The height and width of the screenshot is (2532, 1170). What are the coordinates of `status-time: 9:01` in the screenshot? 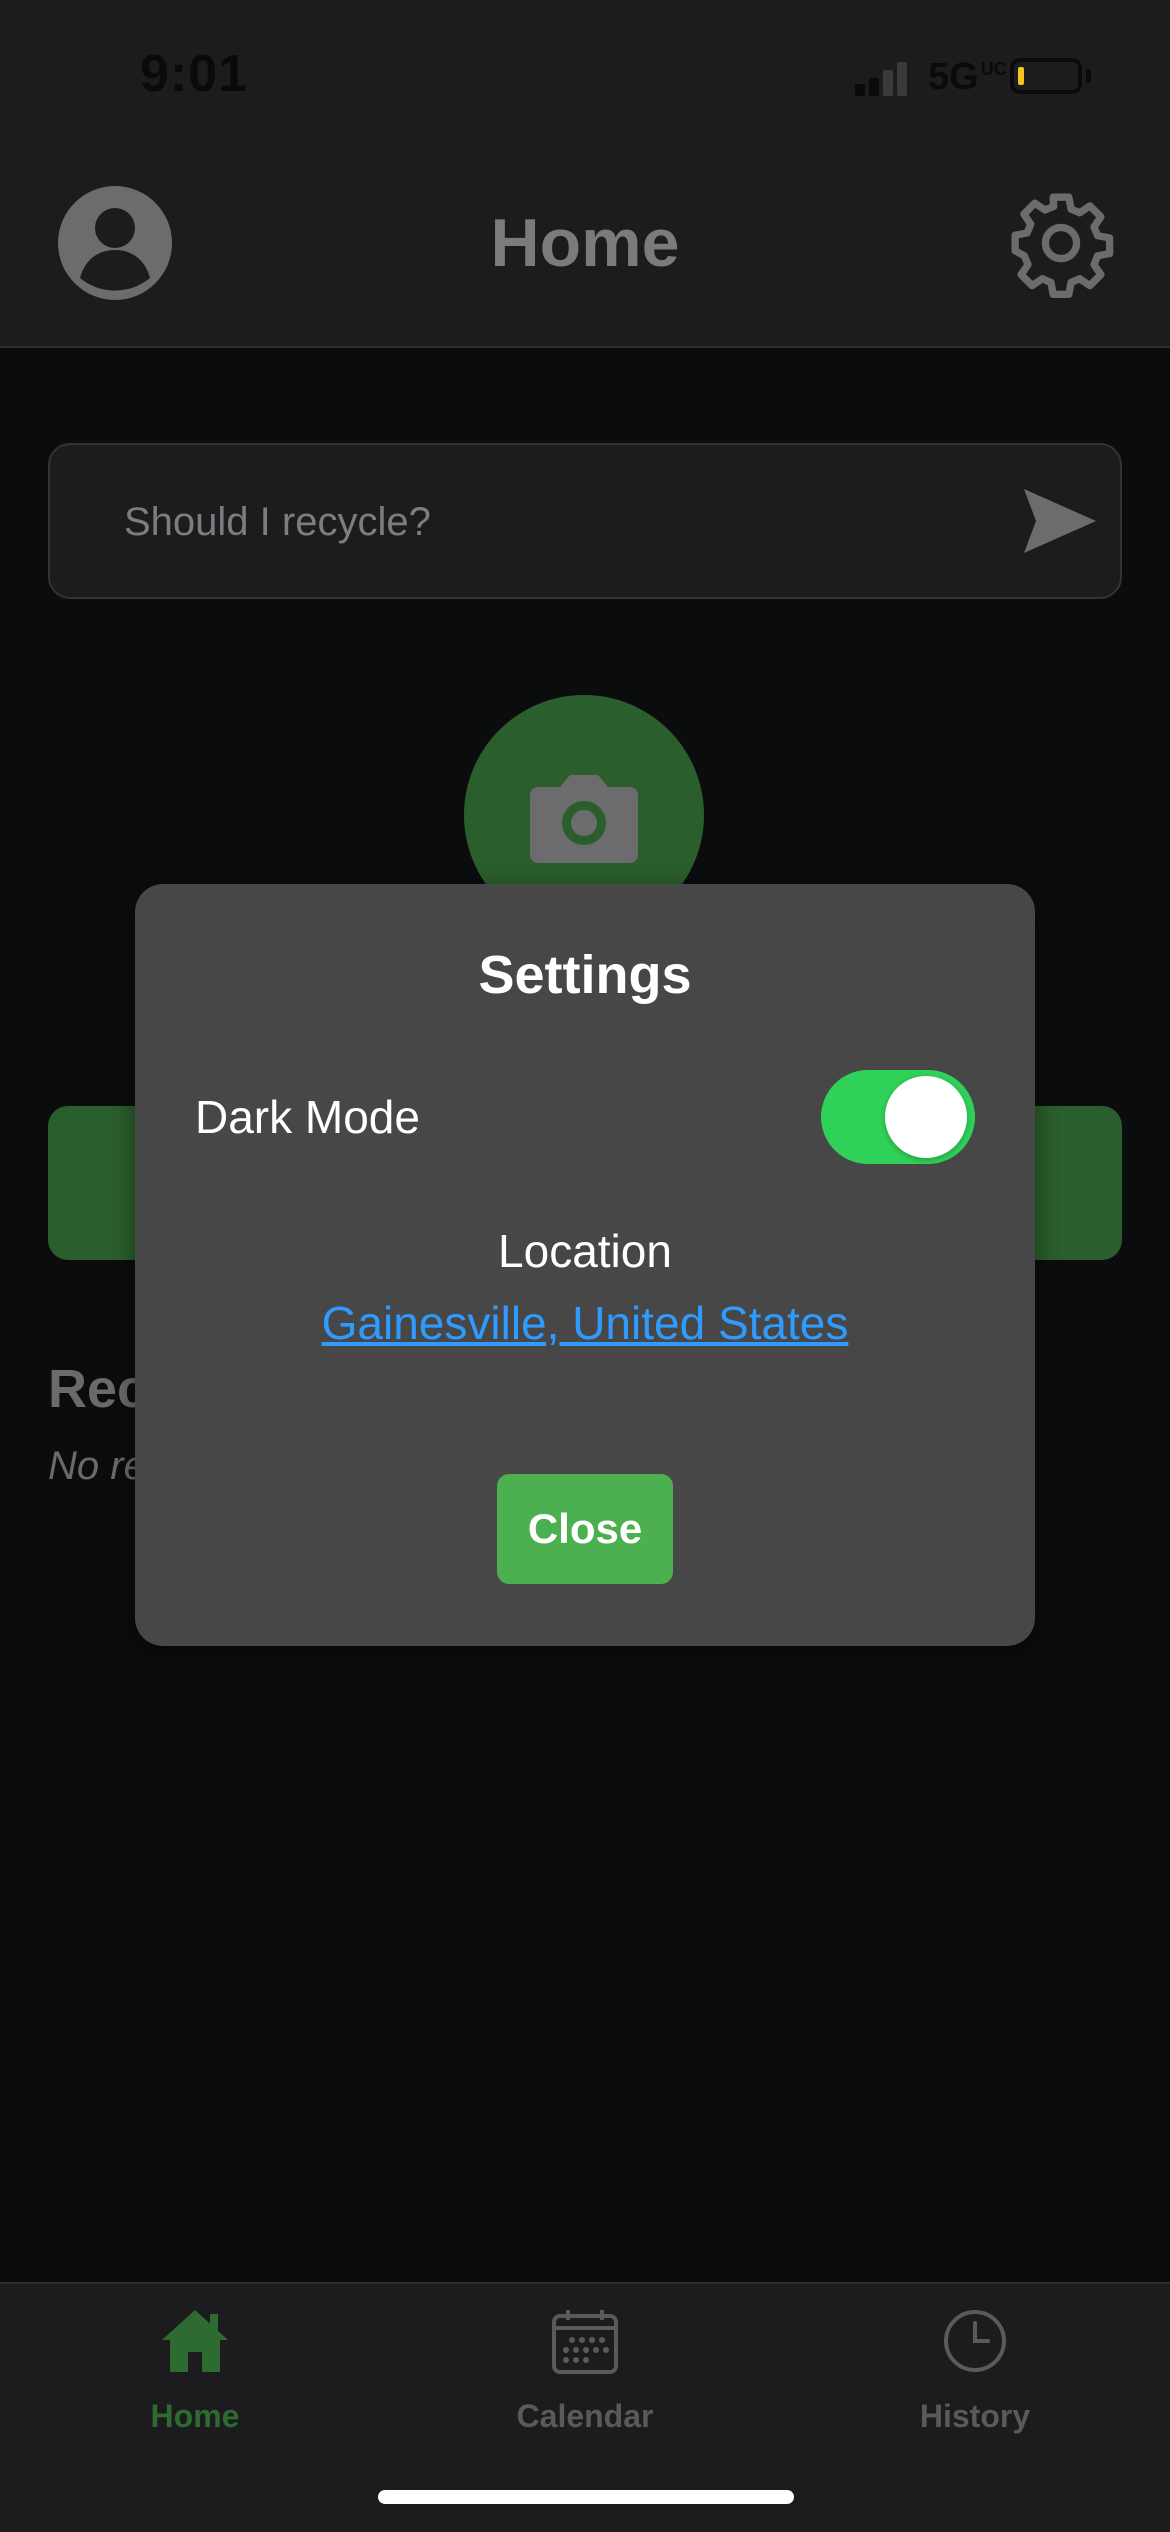 It's located at (194, 74).